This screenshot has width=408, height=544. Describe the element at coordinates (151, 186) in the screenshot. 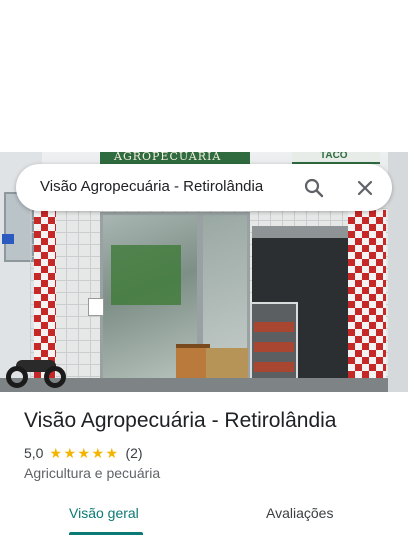

I see `search-query: Visão Agropecuária - Retirolândia` at that location.